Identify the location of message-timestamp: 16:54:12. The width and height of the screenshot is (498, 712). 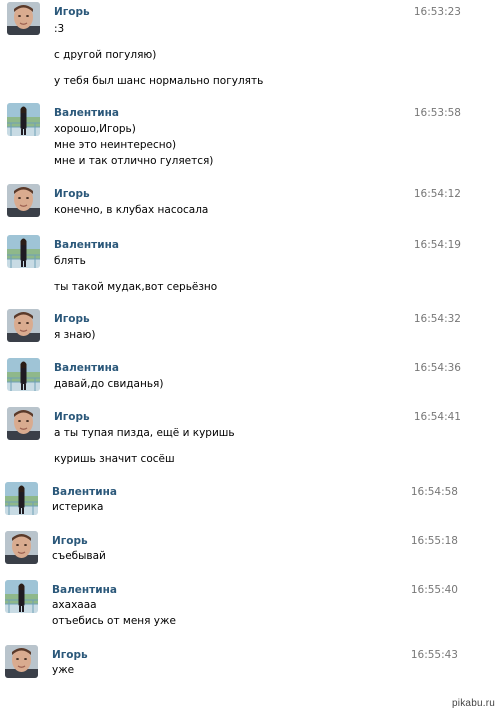
(437, 194).